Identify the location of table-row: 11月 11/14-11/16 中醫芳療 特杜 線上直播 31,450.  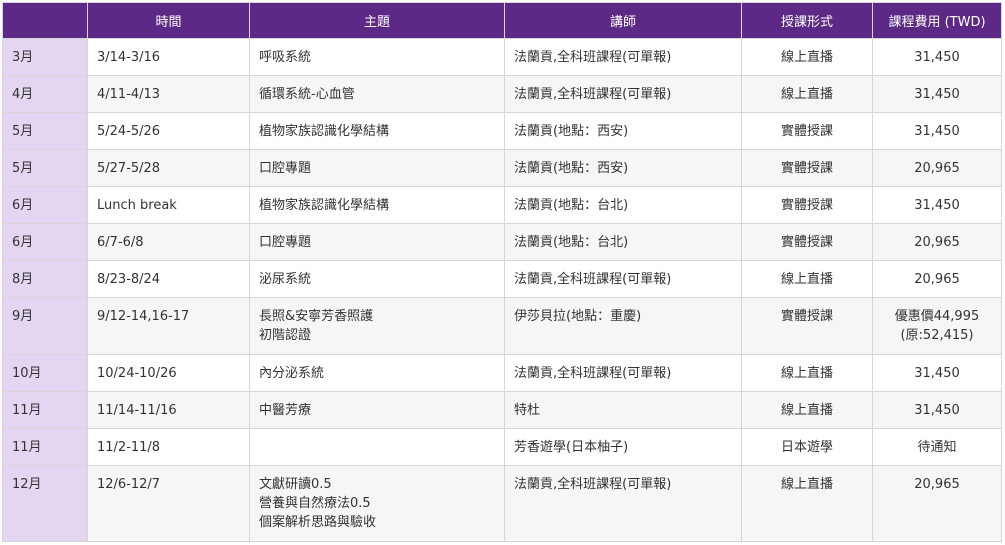
(502, 410).